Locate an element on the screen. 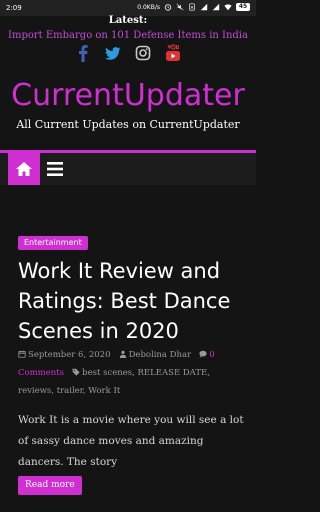  status-bar: 2:09 0.0KB/s 45 is located at coordinates (128, 8).